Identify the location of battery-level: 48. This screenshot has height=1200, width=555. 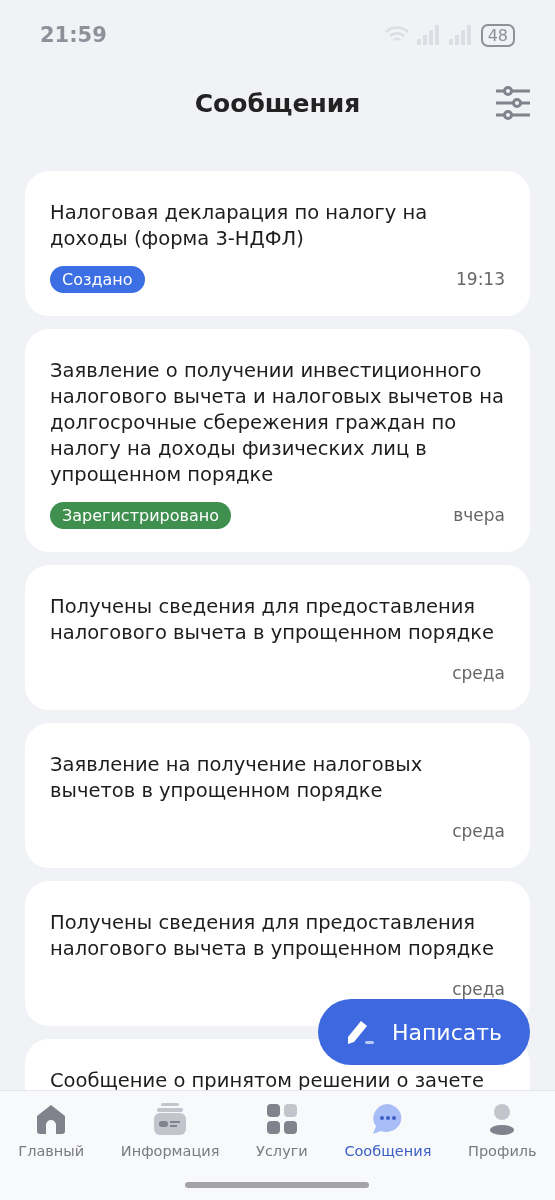
(497, 35).